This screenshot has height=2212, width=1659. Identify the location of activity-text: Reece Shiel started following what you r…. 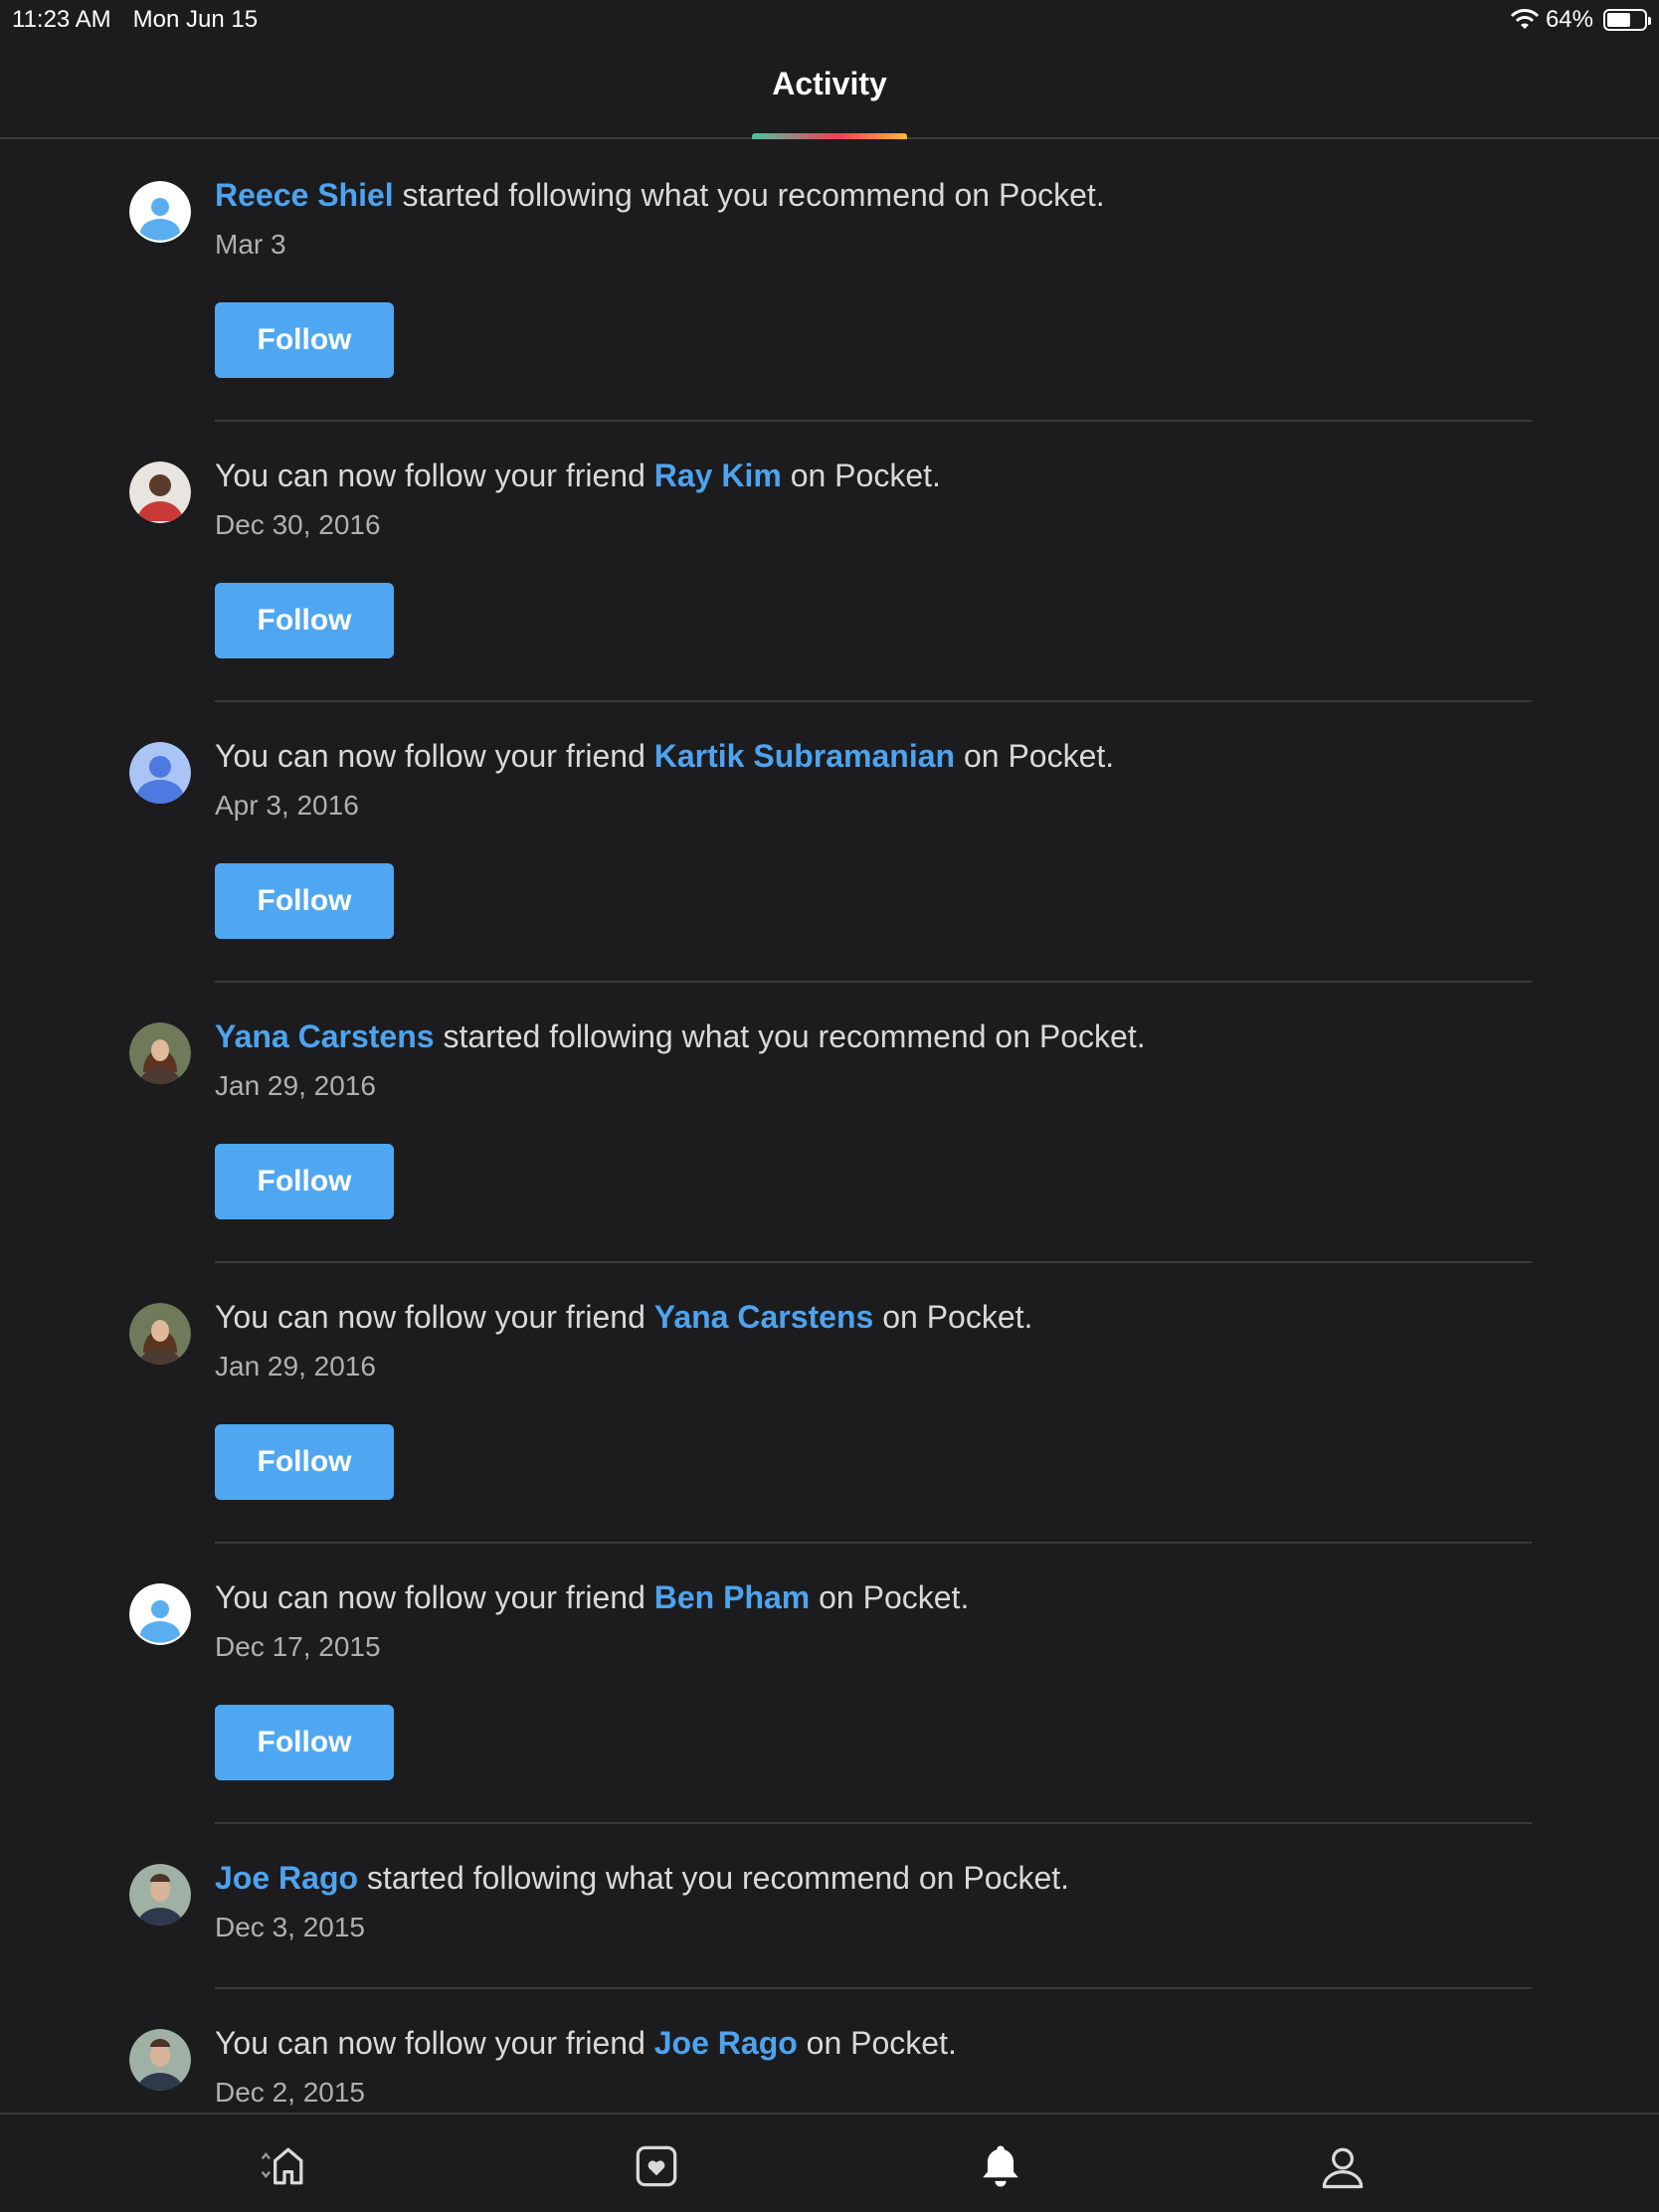
(877, 195).